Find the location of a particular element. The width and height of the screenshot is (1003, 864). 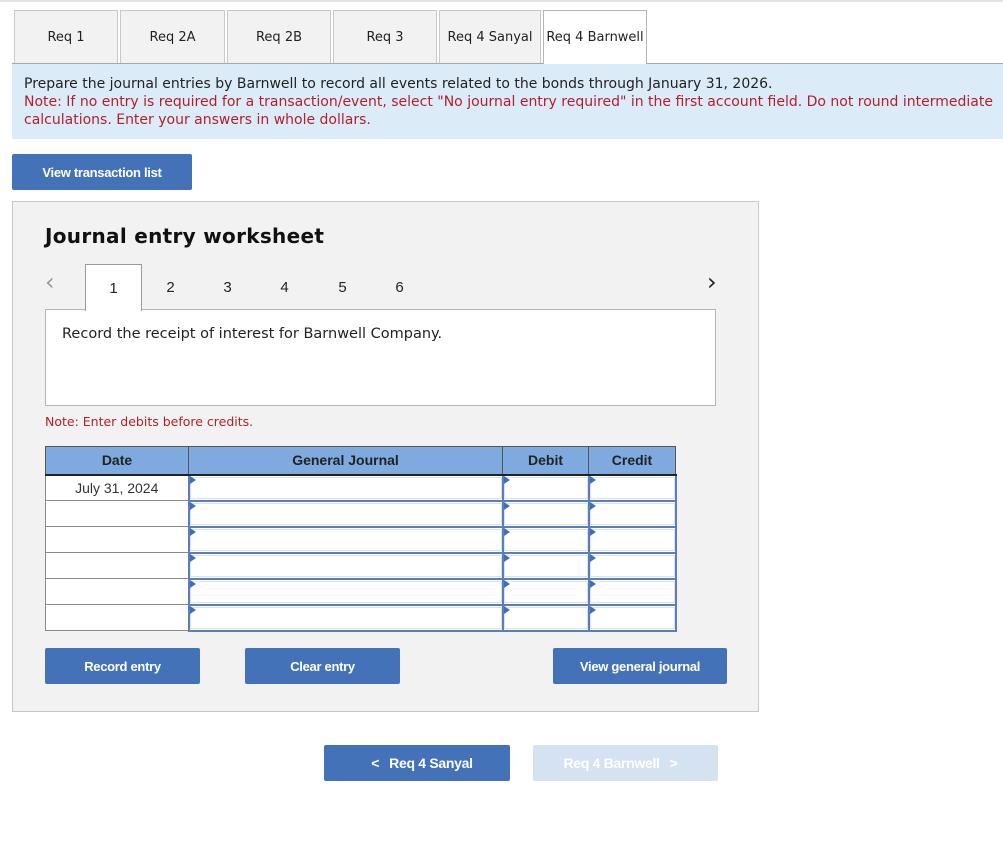

page-2: 2 is located at coordinates (170, 287).